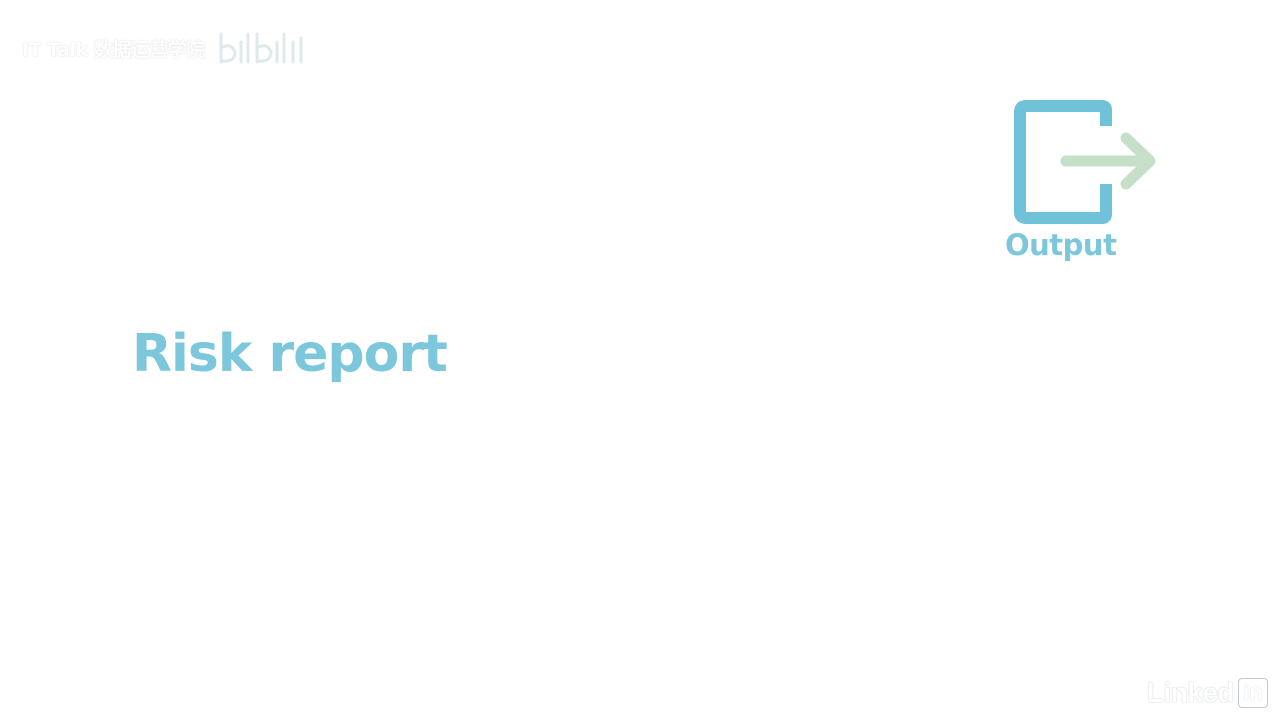  What do you see at coordinates (1061, 245) in the screenshot?
I see `output-label: Output` at bounding box center [1061, 245].